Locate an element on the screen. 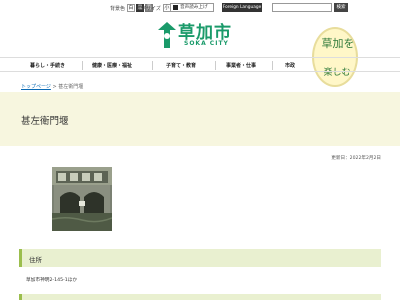 The height and width of the screenshot is (300, 400). address-section-heading: 住所 is located at coordinates (200, 258).